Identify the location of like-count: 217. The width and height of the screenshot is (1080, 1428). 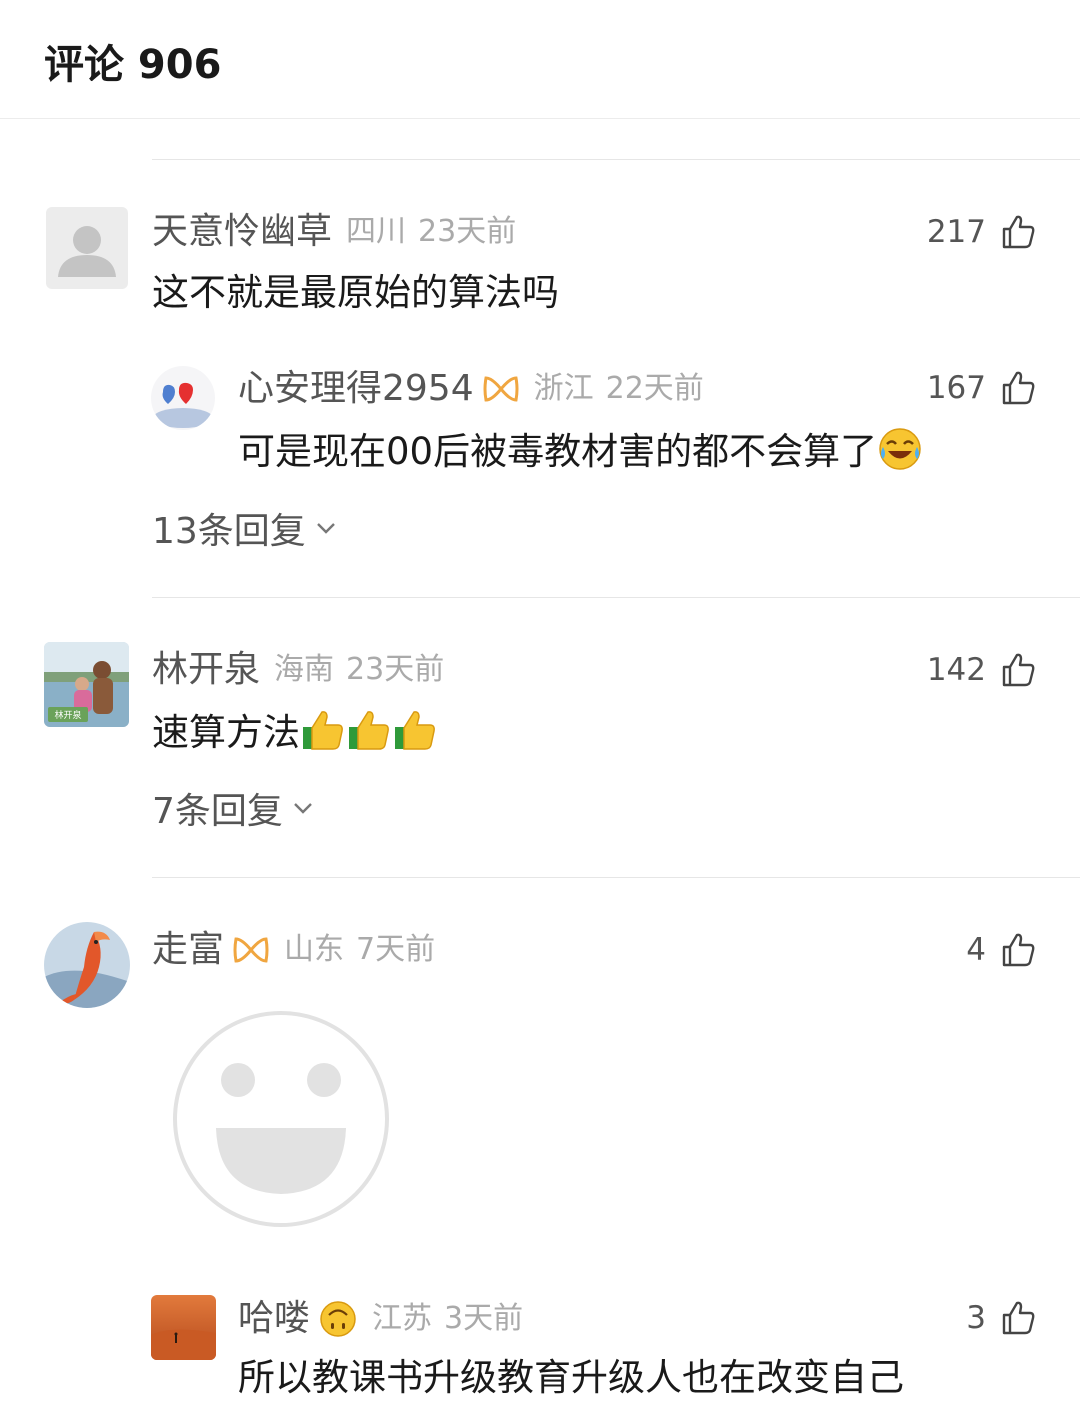
(956, 232).